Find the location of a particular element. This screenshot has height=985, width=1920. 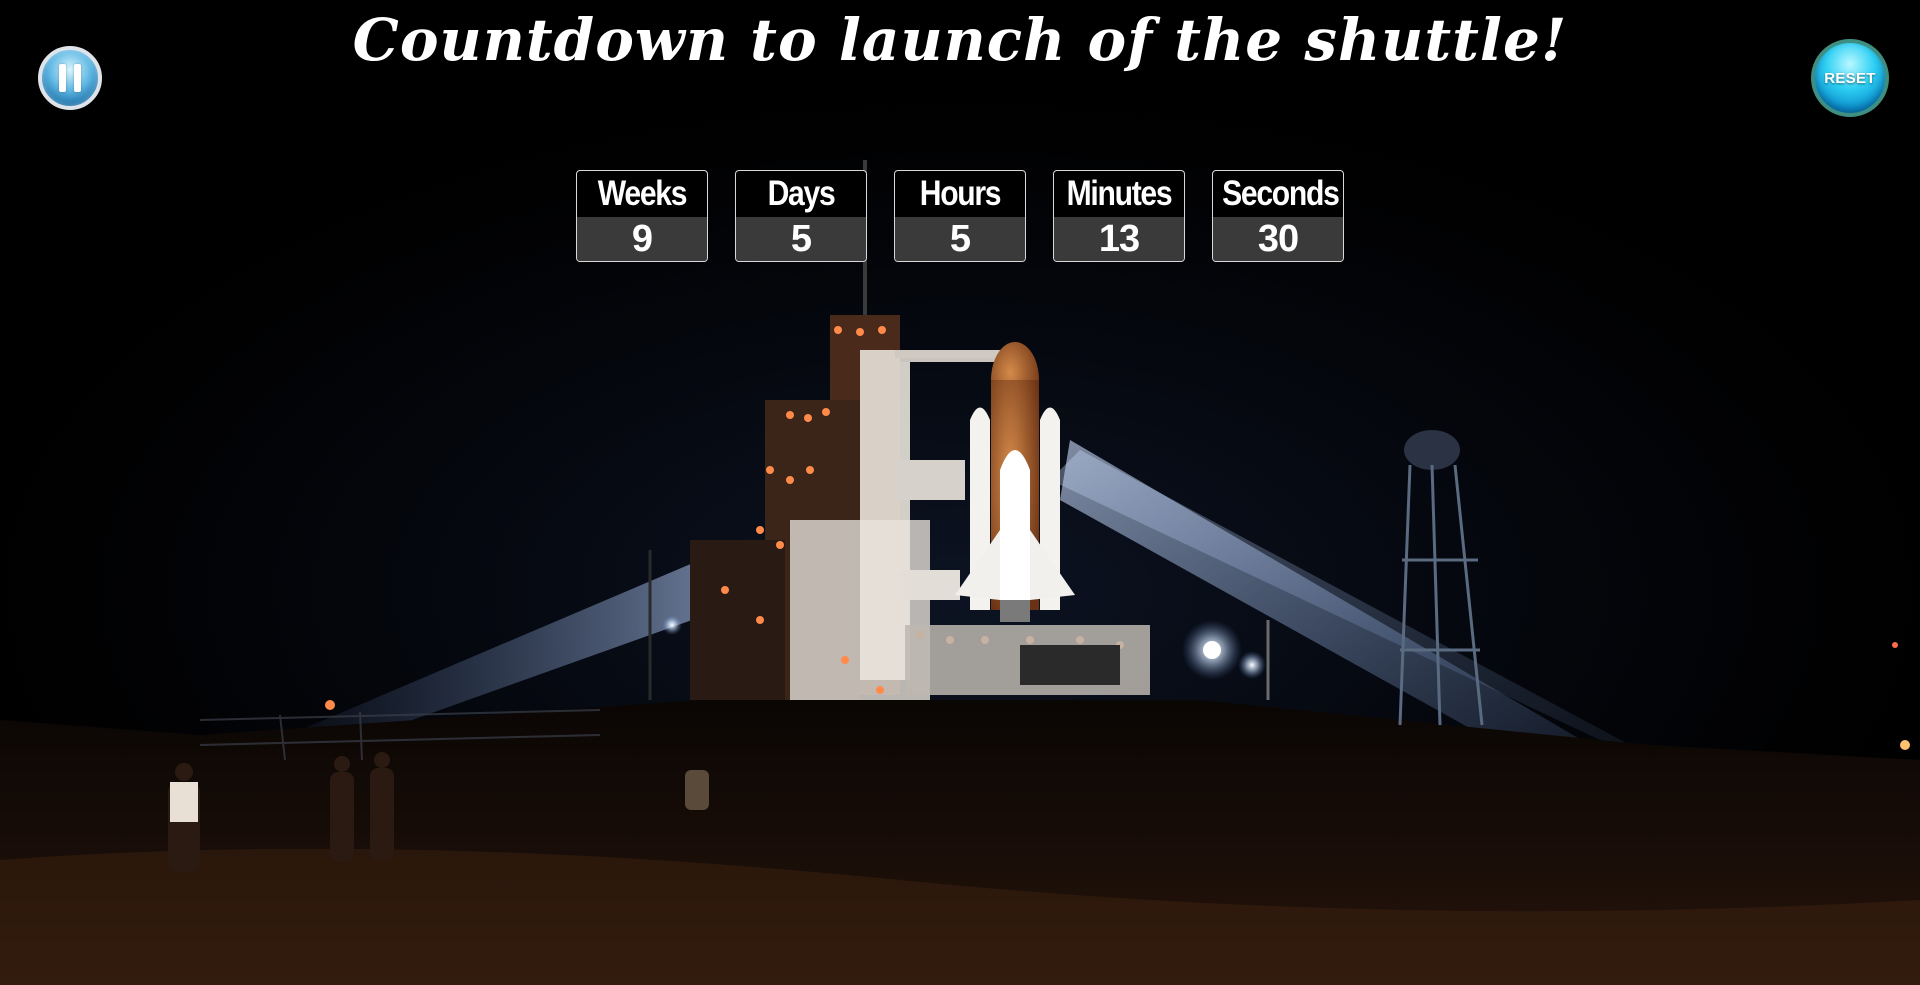

space-shuttle is located at coordinates (1015, 482).